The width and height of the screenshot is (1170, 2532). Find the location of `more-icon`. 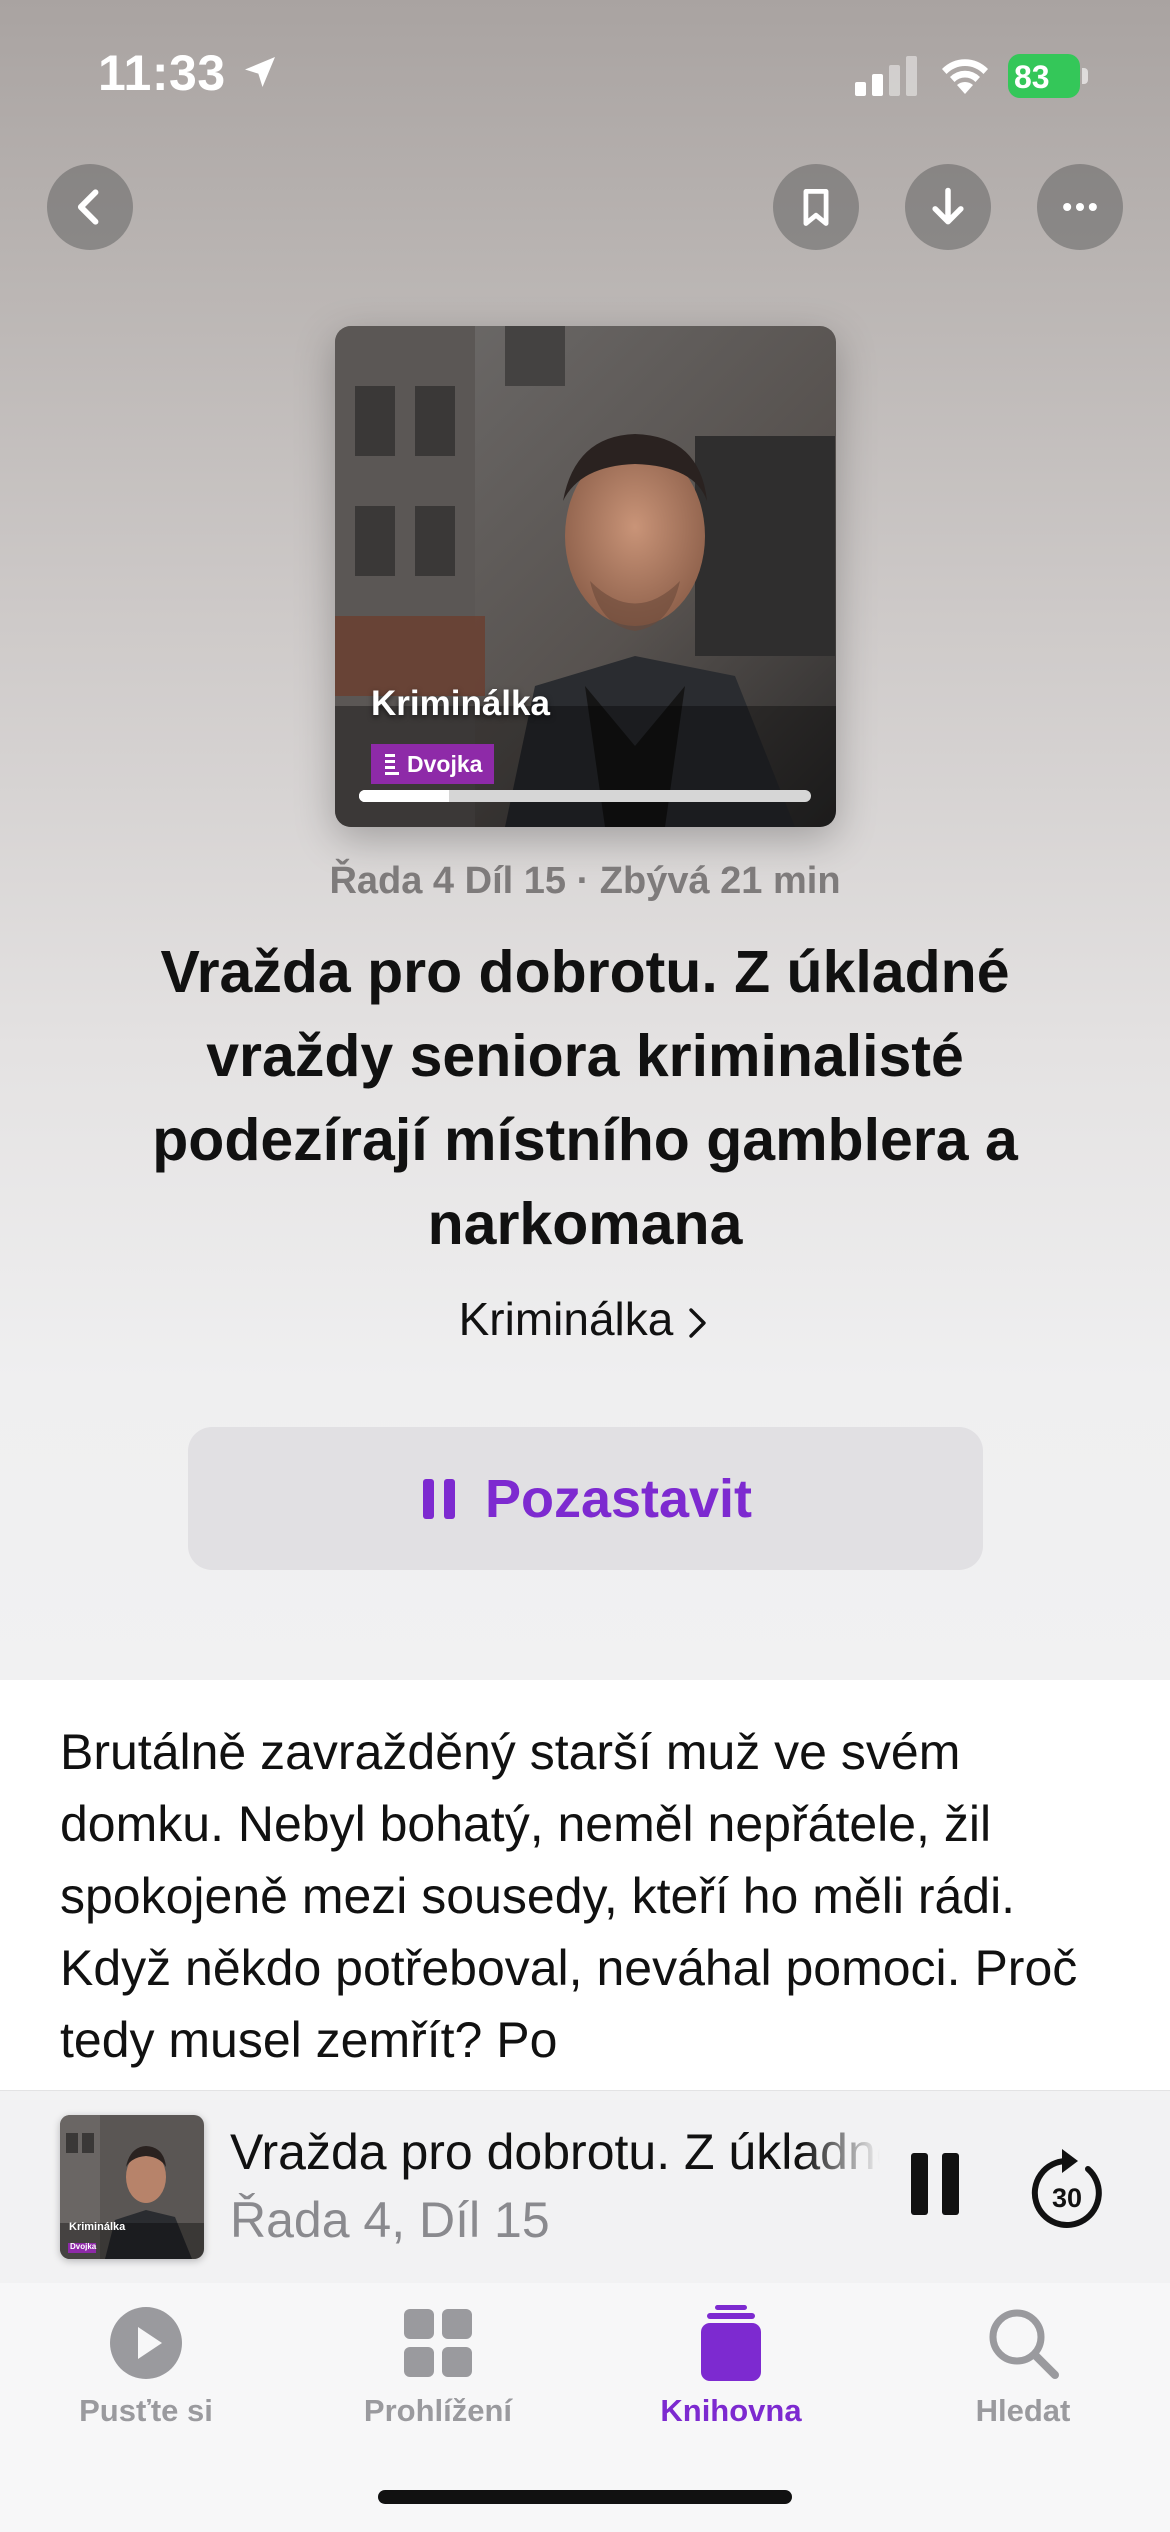

more-icon is located at coordinates (1080, 207).